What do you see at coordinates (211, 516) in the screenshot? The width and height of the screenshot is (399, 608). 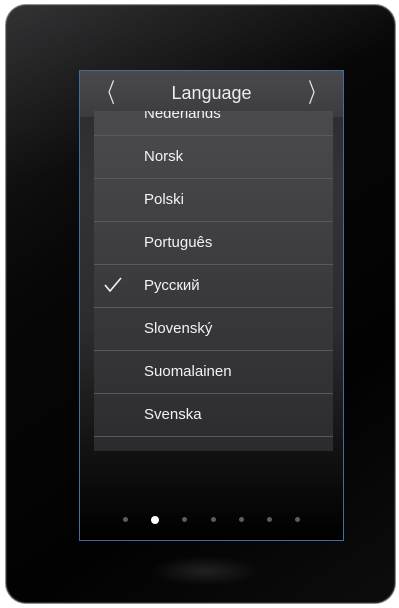 I see `page-indicator` at bounding box center [211, 516].